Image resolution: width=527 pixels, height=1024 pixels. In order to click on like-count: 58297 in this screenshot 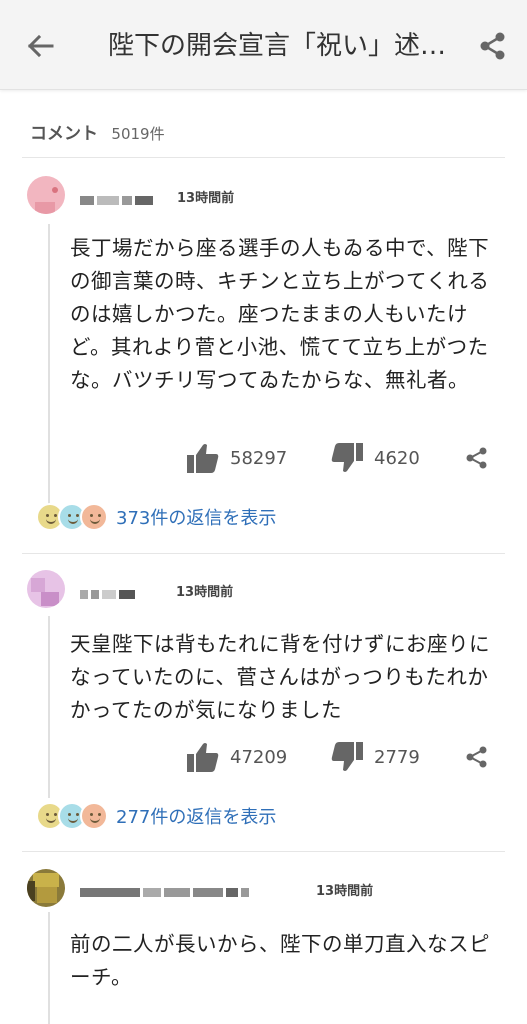, I will do `click(259, 458)`.